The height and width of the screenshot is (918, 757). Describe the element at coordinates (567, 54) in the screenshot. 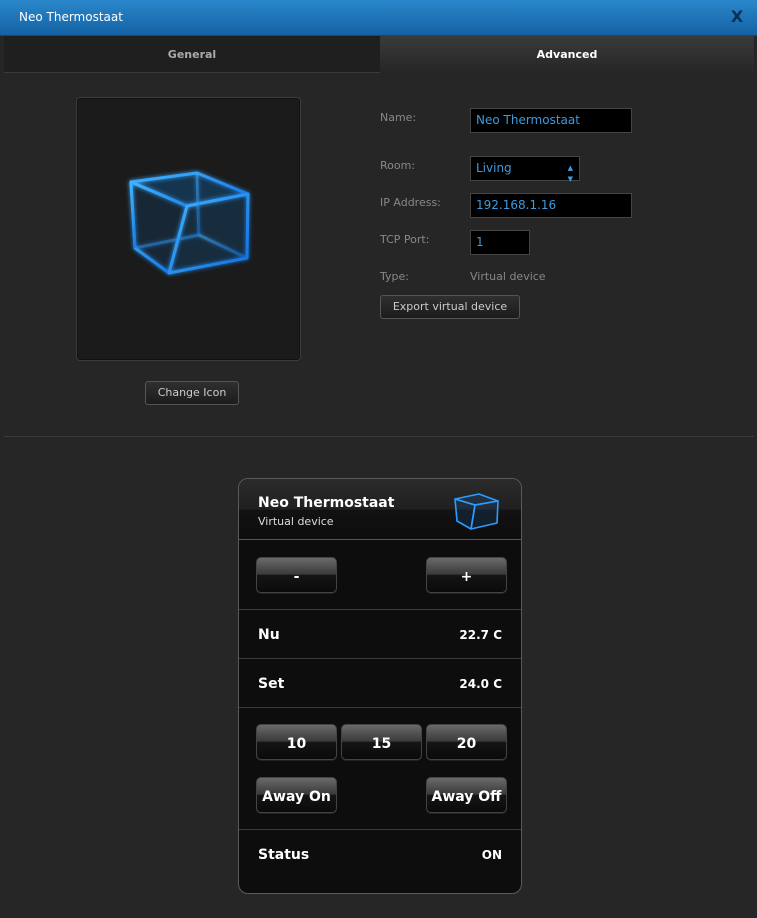

I see `tab-advanced: Advanced` at that location.